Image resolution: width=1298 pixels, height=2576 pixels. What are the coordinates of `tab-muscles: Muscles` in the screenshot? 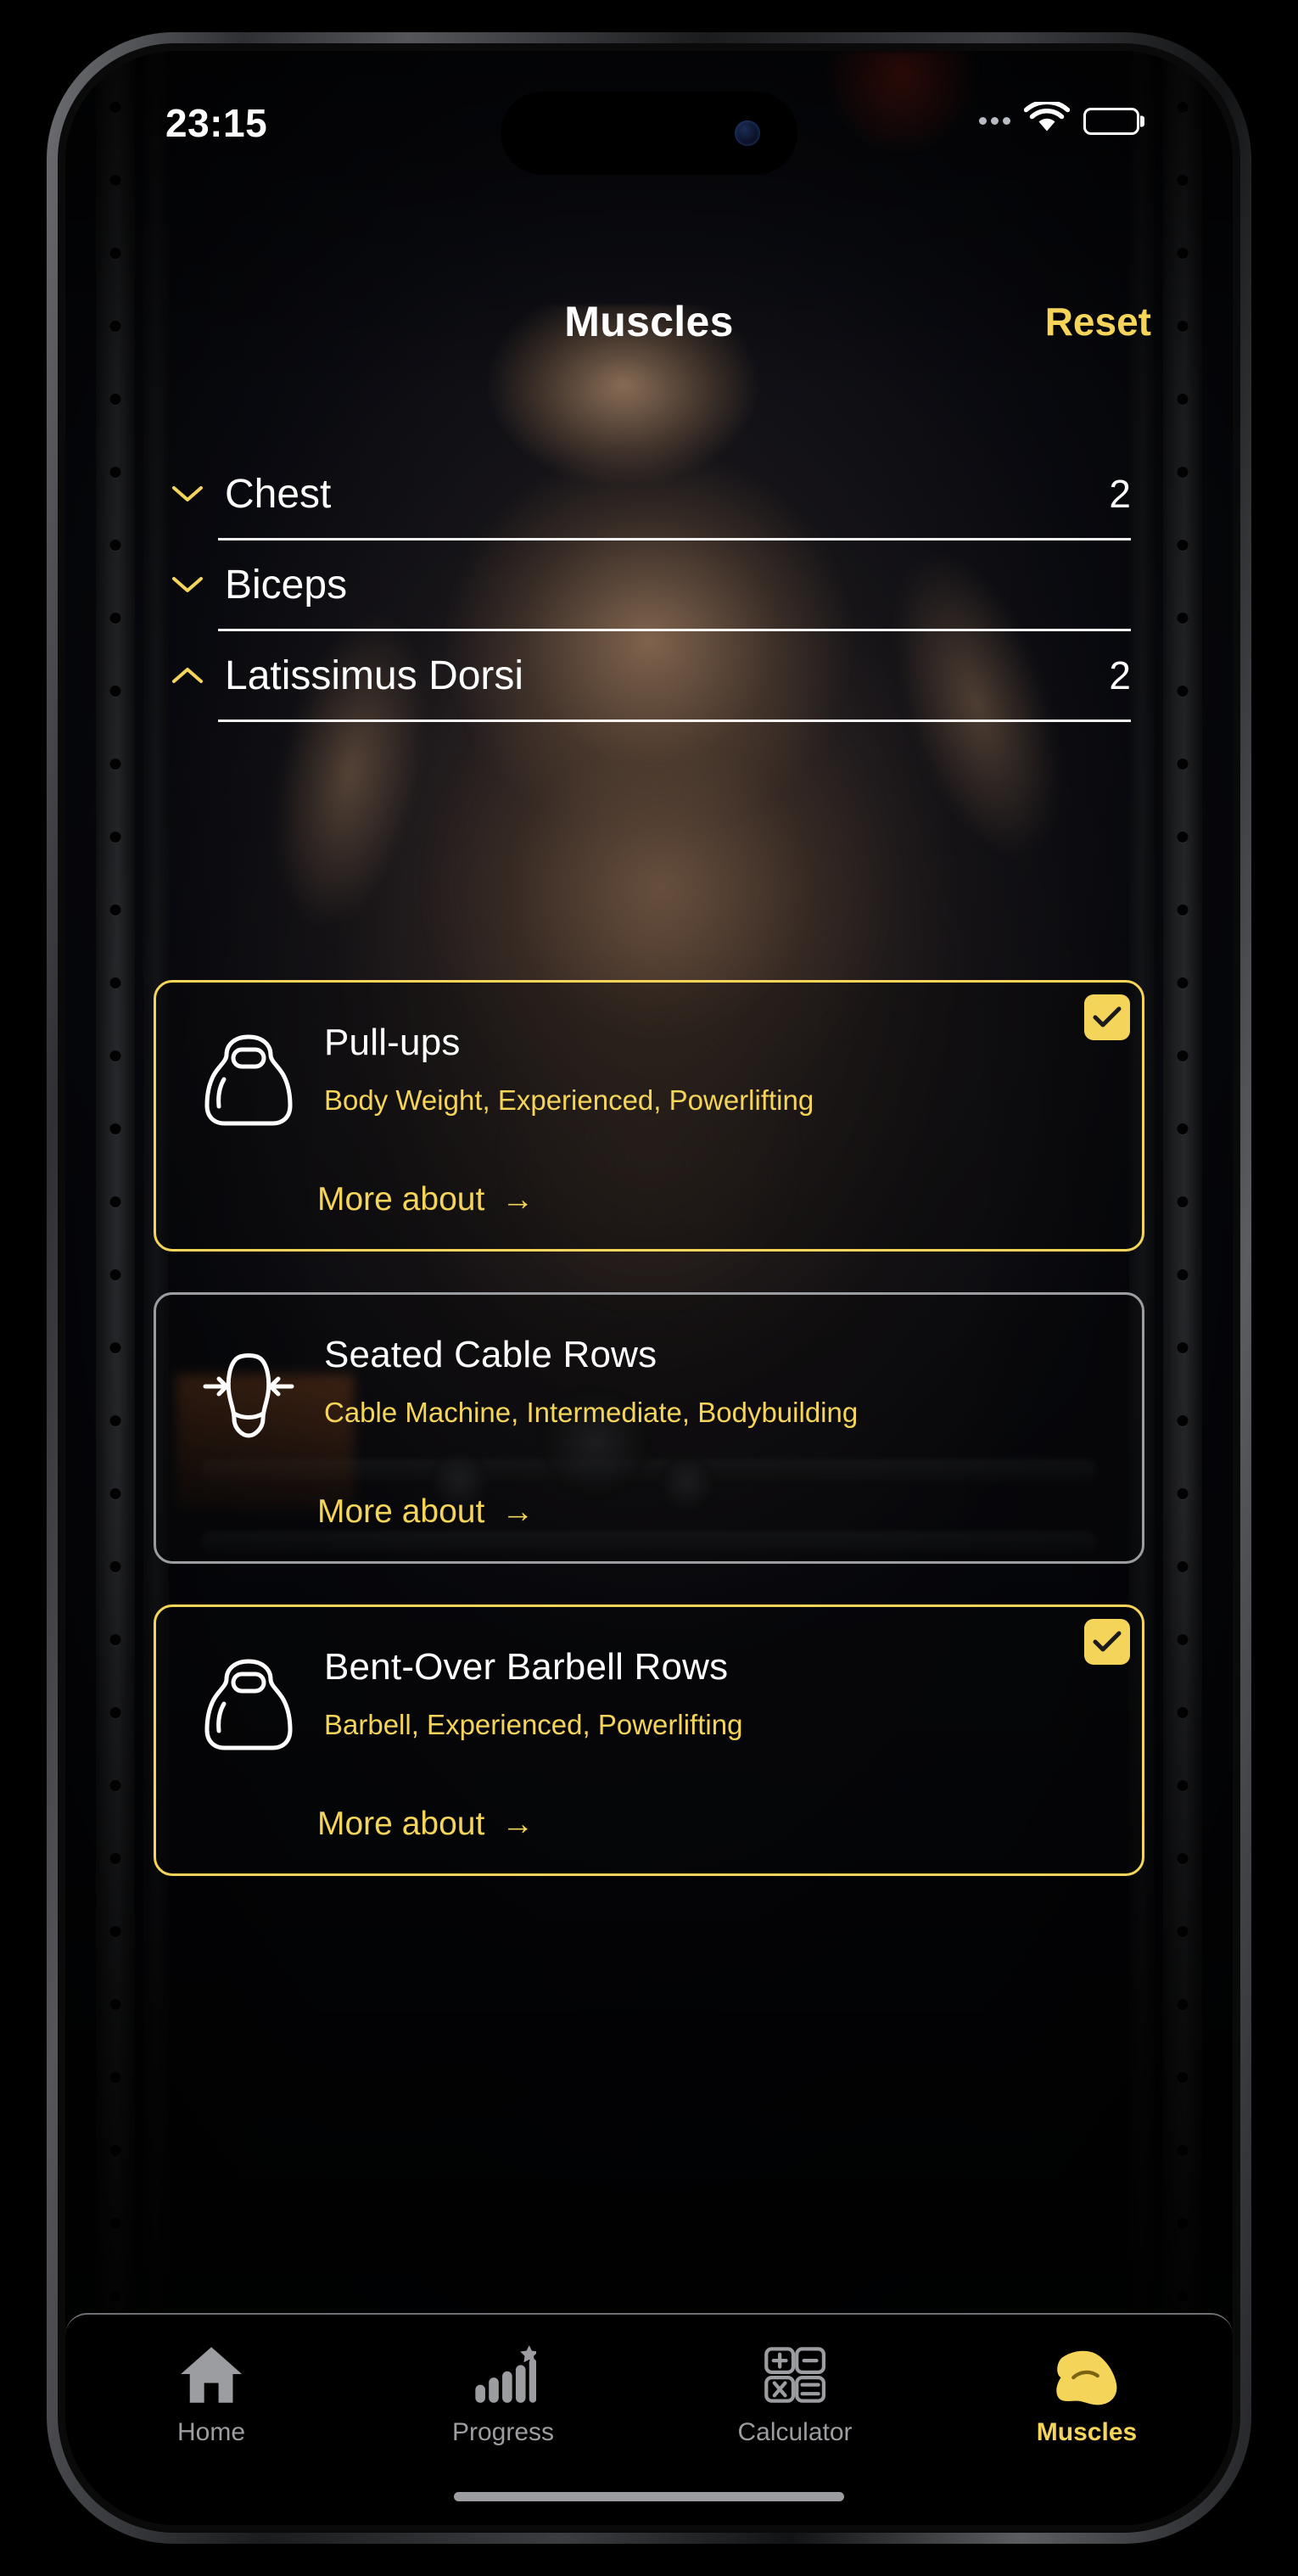 It's located at (1087, 2396).